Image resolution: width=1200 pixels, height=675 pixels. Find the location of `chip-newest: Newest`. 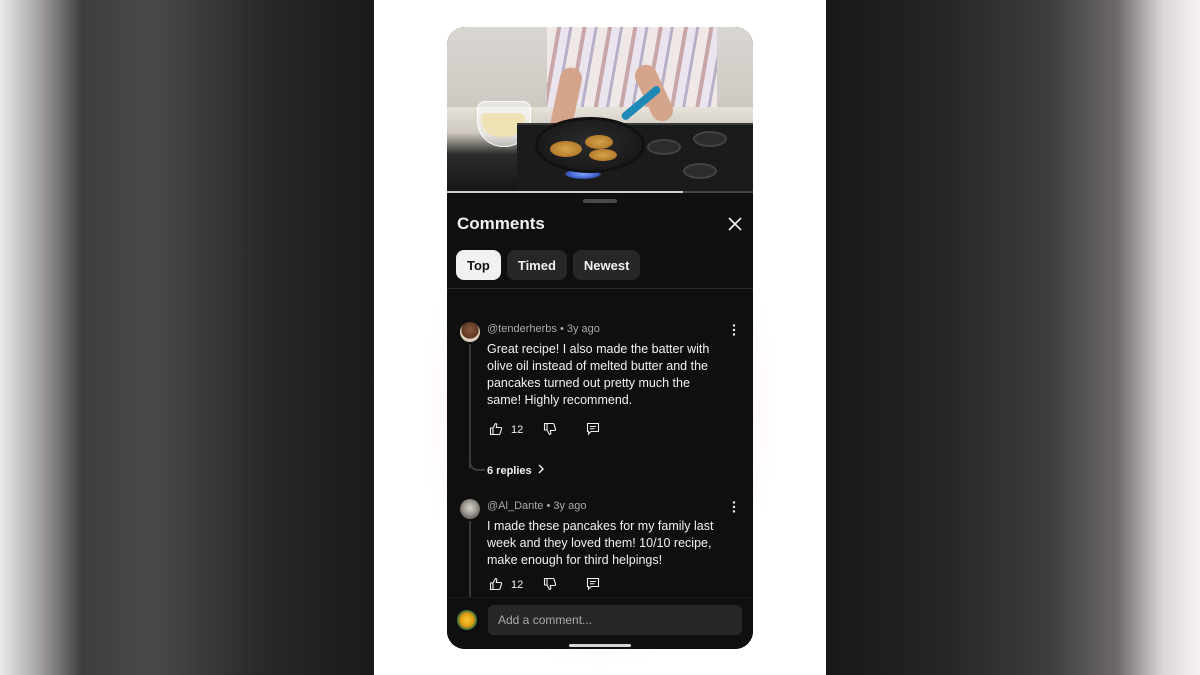

chip-newest: Newest is located at coordinates (606, 265).